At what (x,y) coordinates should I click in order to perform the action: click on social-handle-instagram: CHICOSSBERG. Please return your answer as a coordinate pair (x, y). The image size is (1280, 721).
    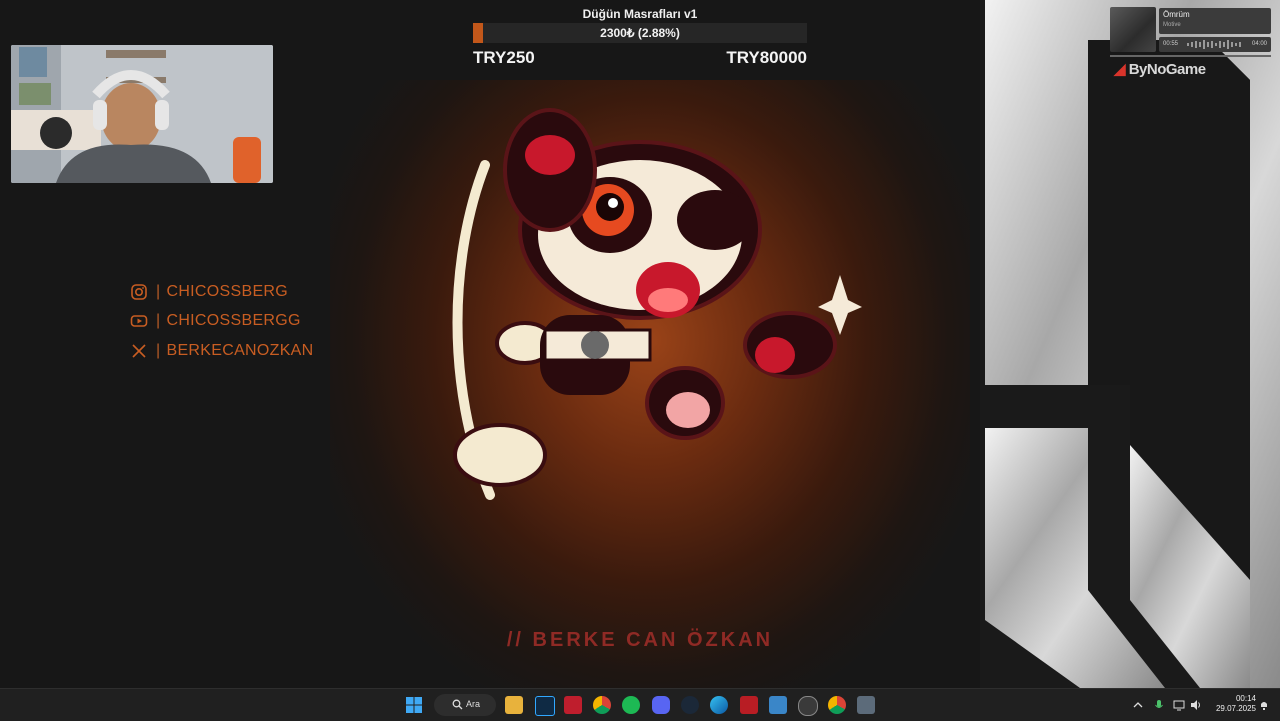
    Looking at the image, I should click on (227, 291).